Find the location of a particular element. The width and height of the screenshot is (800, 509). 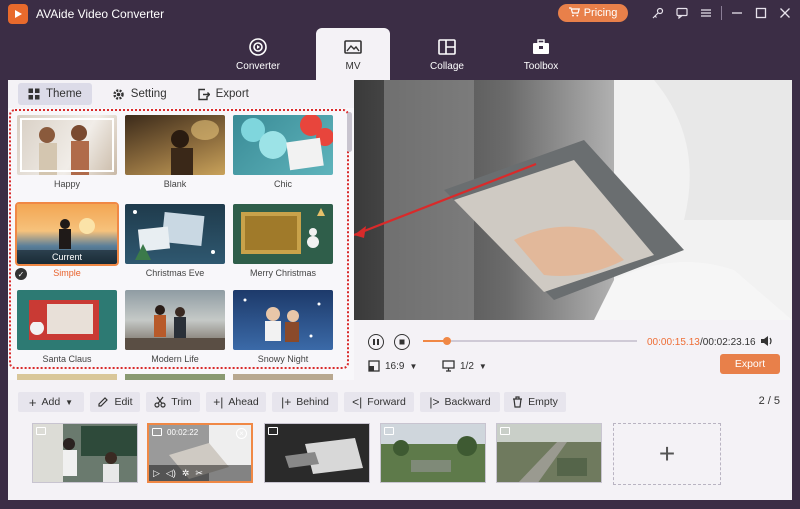

theme-label: Santa Claus is located at coordinates (67, 359).